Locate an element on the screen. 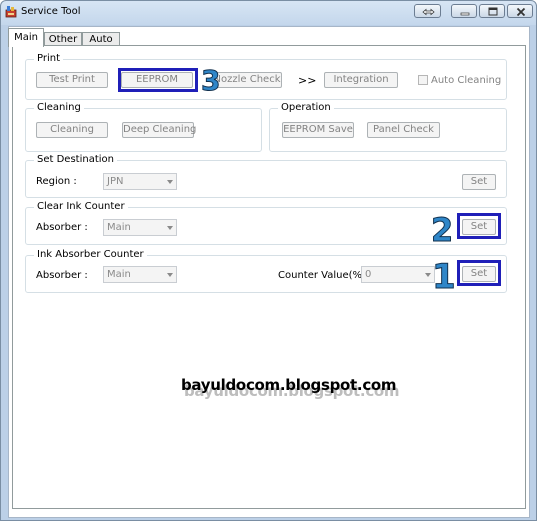 The width and height of the screenshot is (537, 521). annotation-number-2: 2 is located at coordinates (442, 230).